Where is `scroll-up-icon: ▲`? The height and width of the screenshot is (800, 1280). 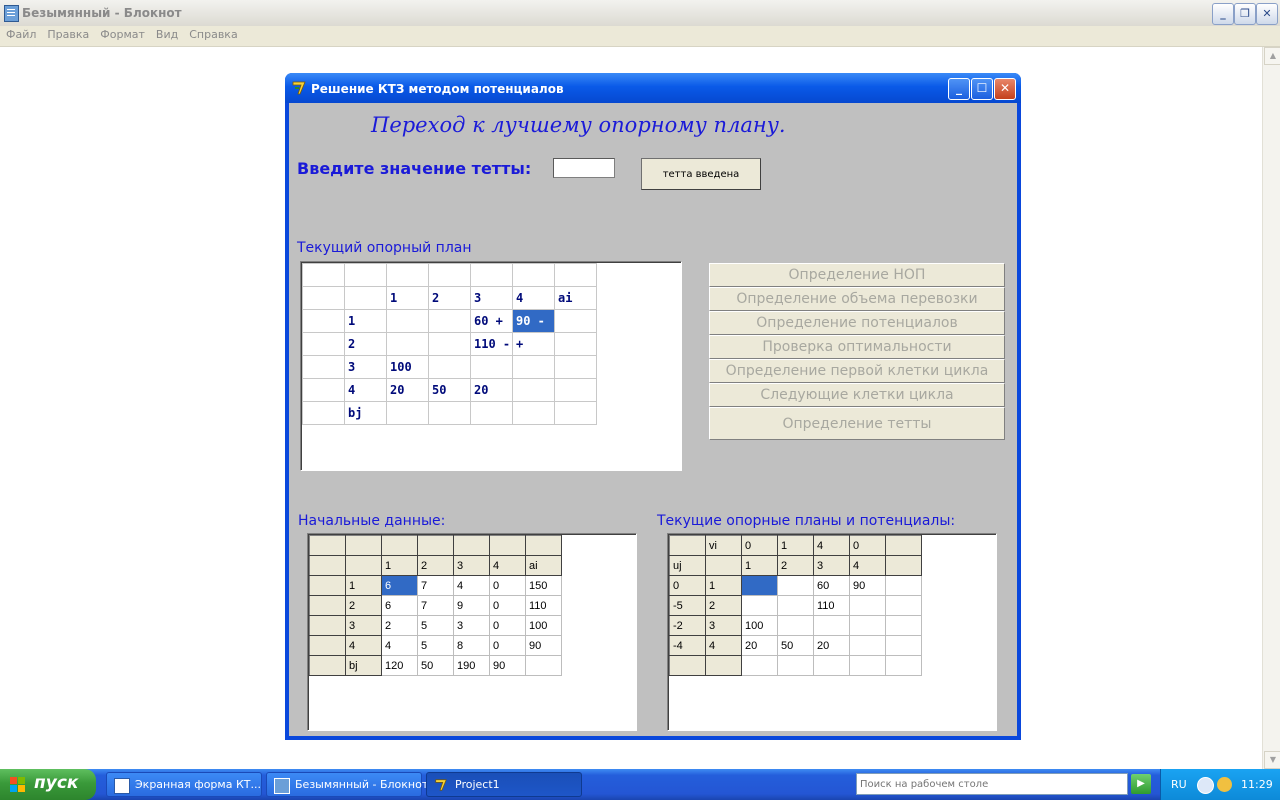
scroll-up-icon: ▲ is located at coordinates (1272, 56).